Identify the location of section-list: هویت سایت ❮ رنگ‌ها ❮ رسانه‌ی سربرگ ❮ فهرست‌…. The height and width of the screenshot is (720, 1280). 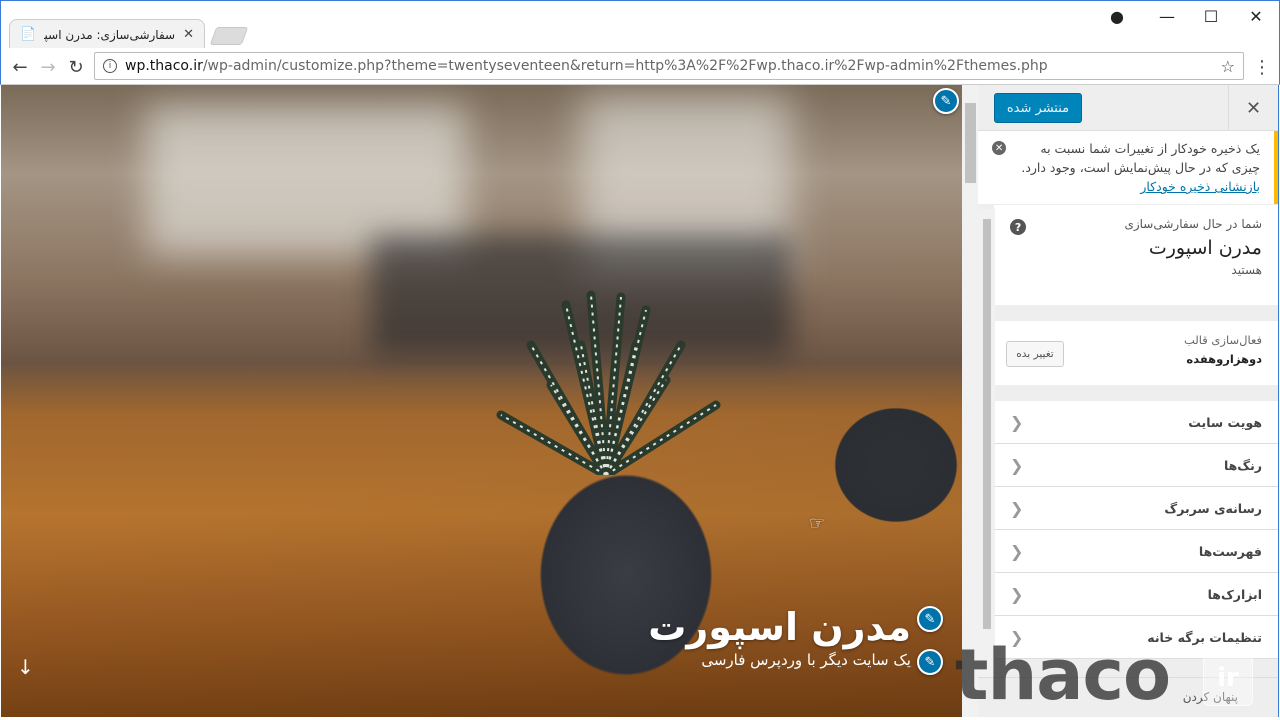
(1136, 530).